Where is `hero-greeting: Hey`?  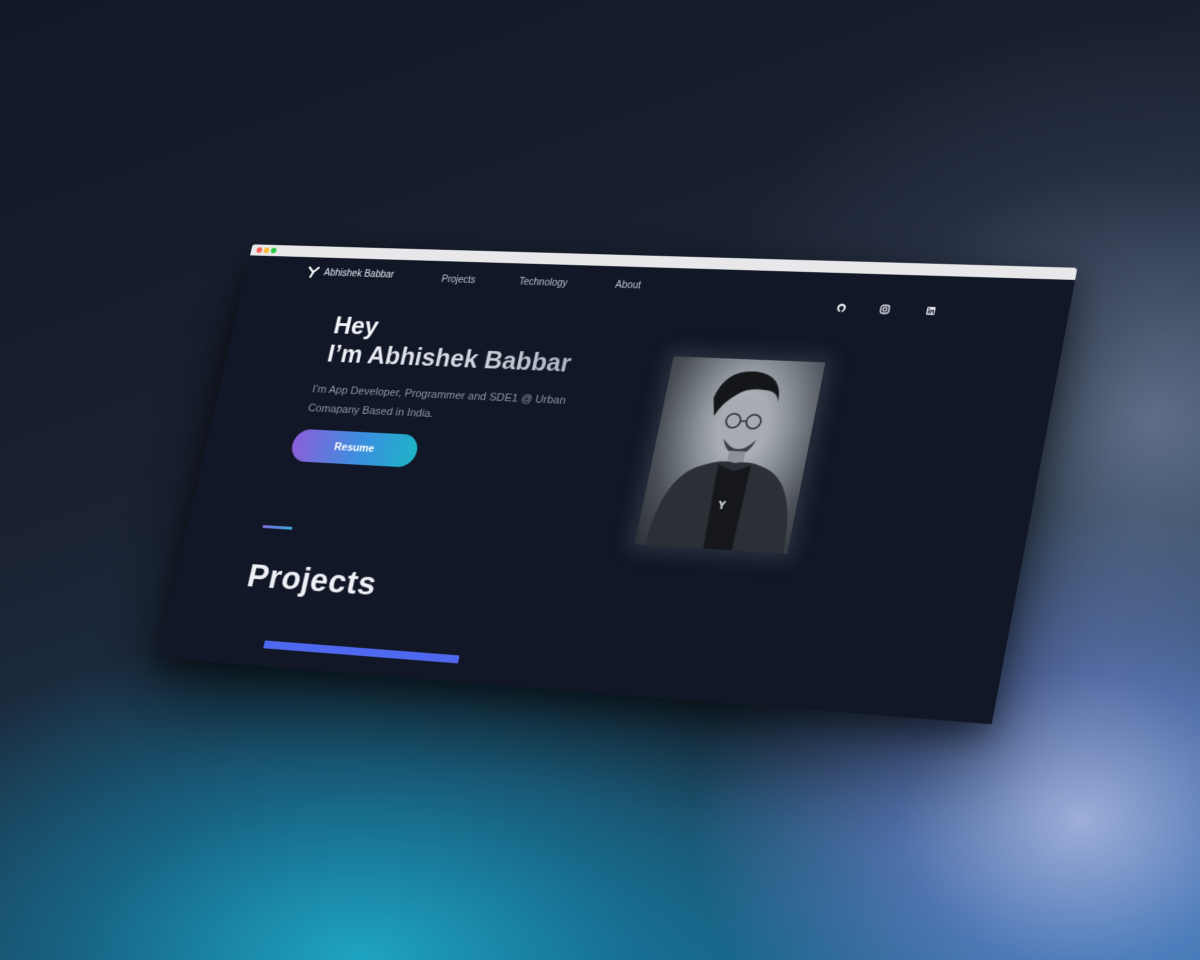
hero-greeting: Hey is located at coordinates (356, 325).